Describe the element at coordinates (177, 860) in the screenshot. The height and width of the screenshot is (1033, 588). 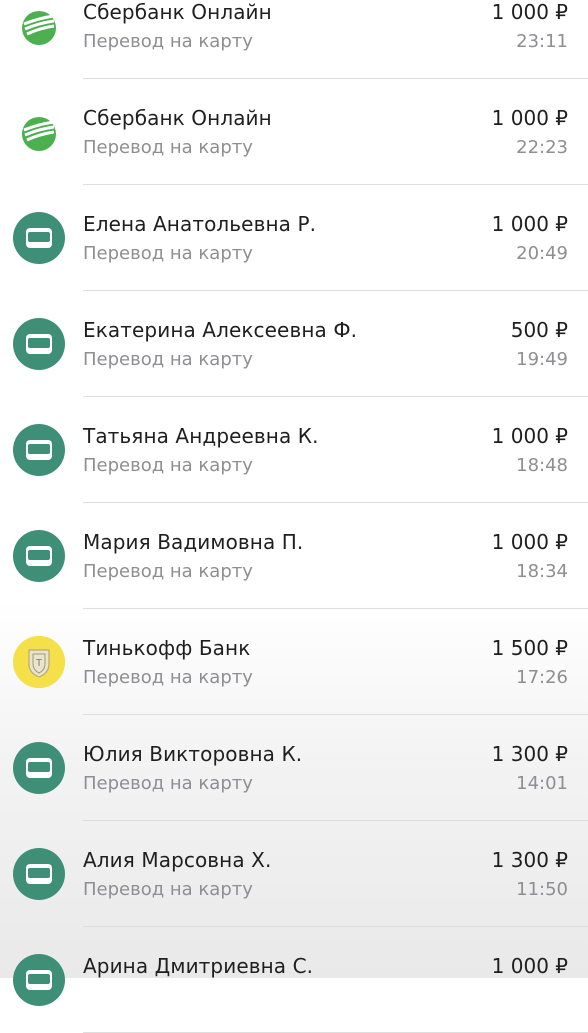
I see `transaction-name: Алия Марсовна Х.` at that location.